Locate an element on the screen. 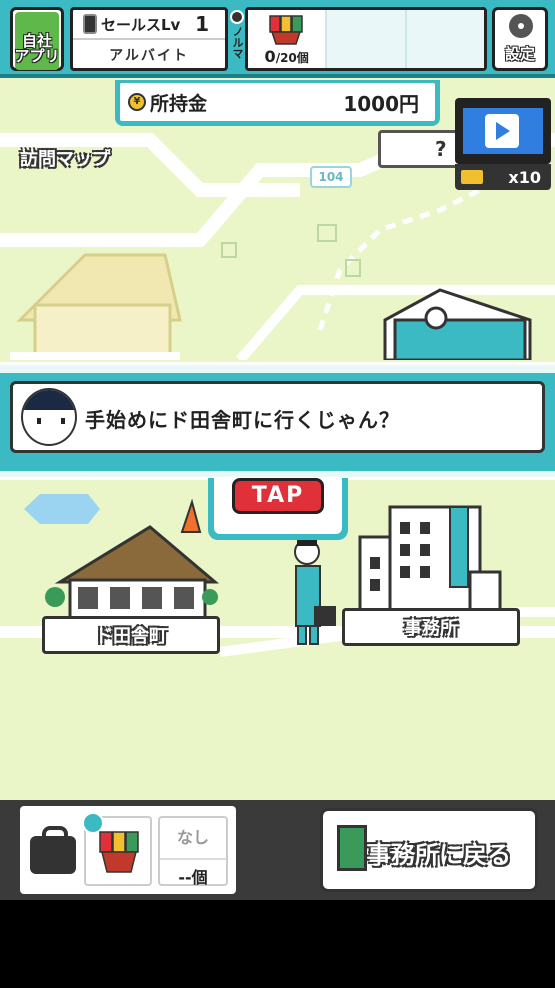 This screenshot has height=988, width=555. norma-label: ノルマ is located at coordinates (237, 42).